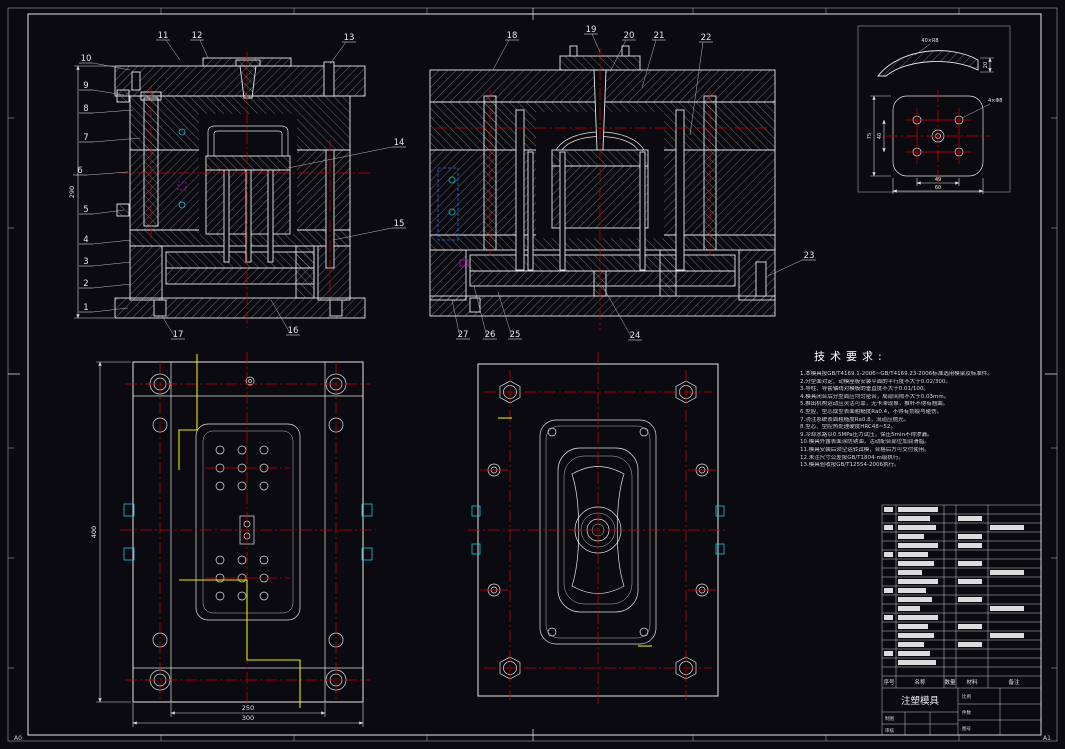 The width and height of the screenshot is (1065, 749). Describe the element at coordinates (659, 36) in the screenshot. I see `svg-text: 21` at that location.